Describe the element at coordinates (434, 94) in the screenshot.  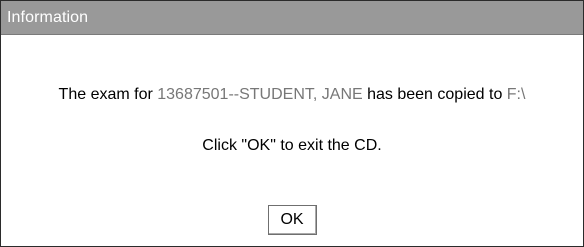
I see `message-middle: has been copied to` at that location.